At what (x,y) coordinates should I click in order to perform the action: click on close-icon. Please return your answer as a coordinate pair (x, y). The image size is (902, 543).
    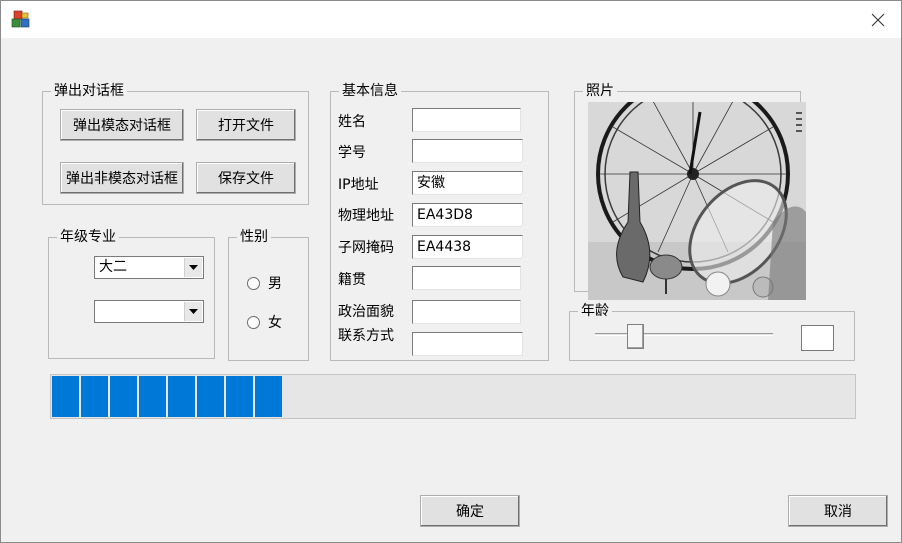
    Looking at the image, I should click on (878, 19).